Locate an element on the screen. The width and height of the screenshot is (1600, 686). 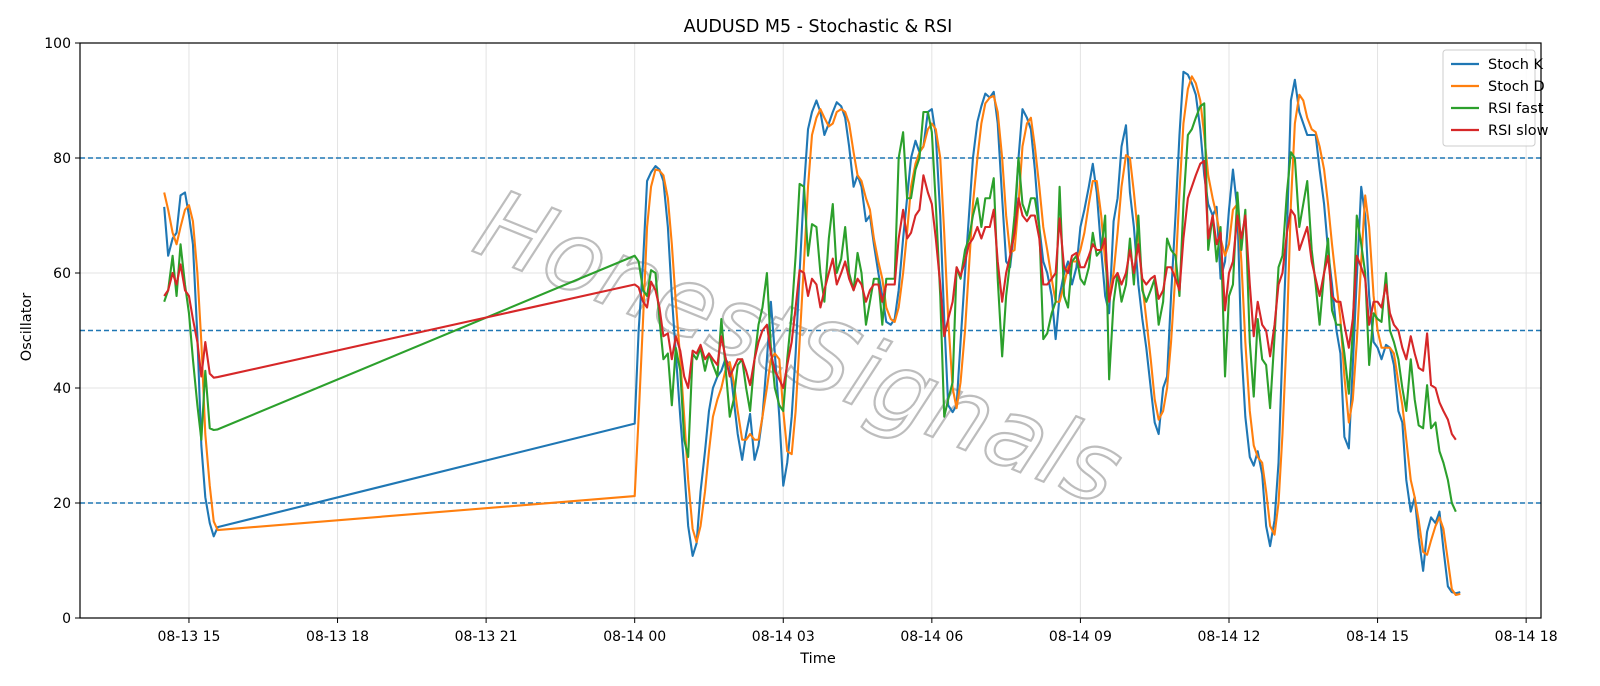
legend-label: RSI slow is located at coordinates (1518, 131).